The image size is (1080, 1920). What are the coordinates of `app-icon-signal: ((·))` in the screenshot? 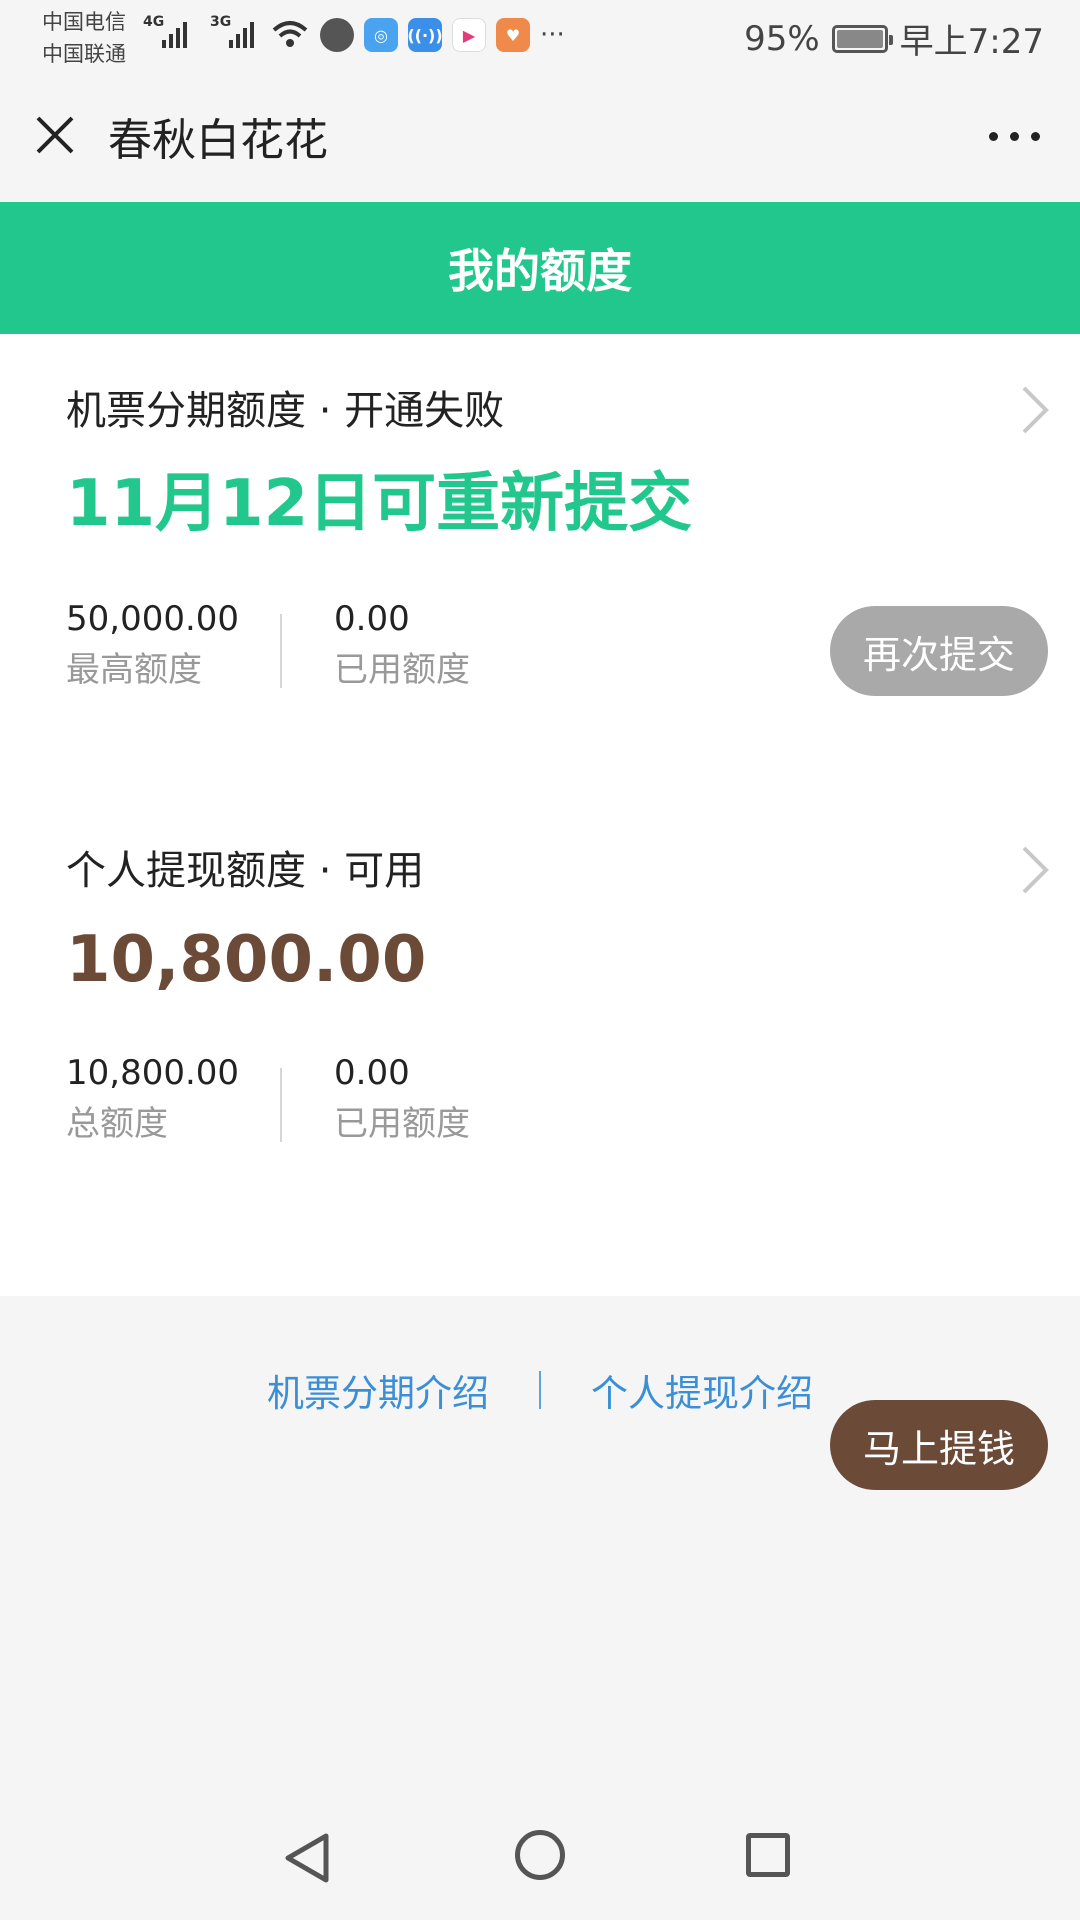 It's located at (425, 35).